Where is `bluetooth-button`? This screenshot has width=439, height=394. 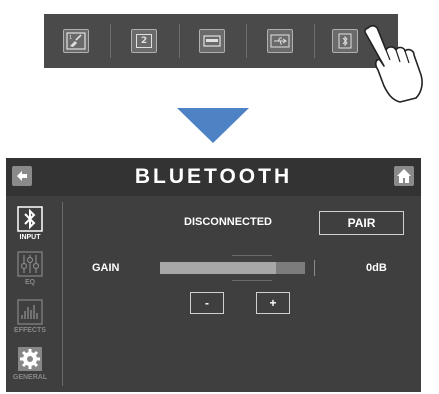
bluetooth-button is located at coordinates (345, 41).